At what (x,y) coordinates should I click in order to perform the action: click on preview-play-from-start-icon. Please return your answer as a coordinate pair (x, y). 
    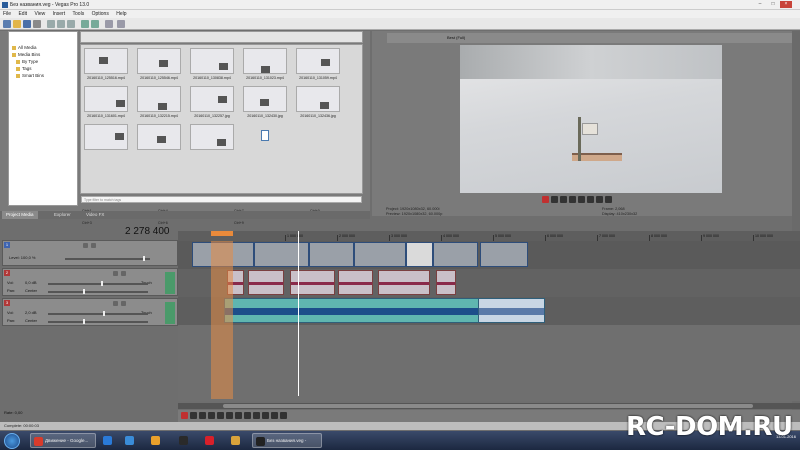
    Looking at the image, I should click on (563, 199).